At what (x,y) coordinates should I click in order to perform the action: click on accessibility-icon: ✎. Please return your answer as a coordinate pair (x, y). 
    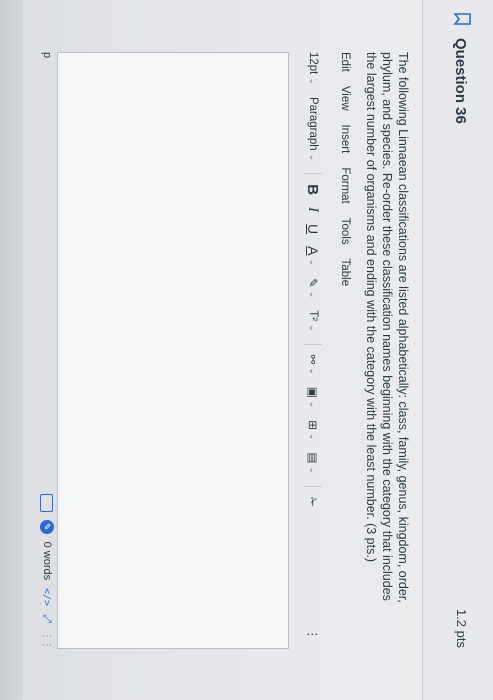
    Looking at the image, I should click on (47, 526).